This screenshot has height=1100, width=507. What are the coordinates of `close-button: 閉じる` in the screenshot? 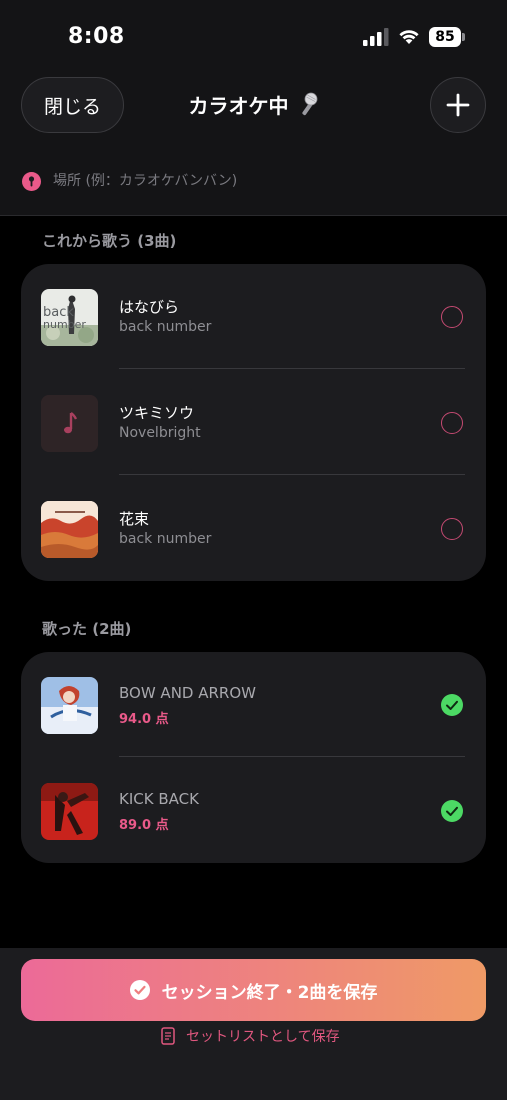 It's located at (72, 105).